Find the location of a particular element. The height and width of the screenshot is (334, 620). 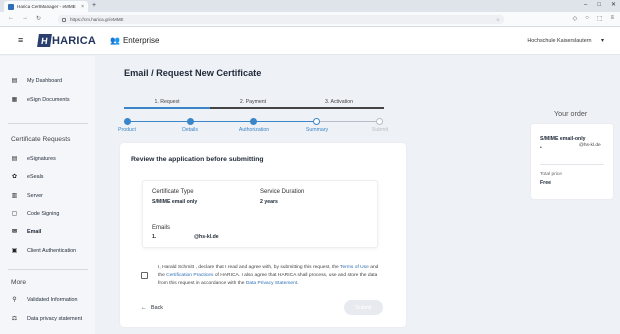

sidebar-item-label: eSeals is located at coordinates (35, 176).